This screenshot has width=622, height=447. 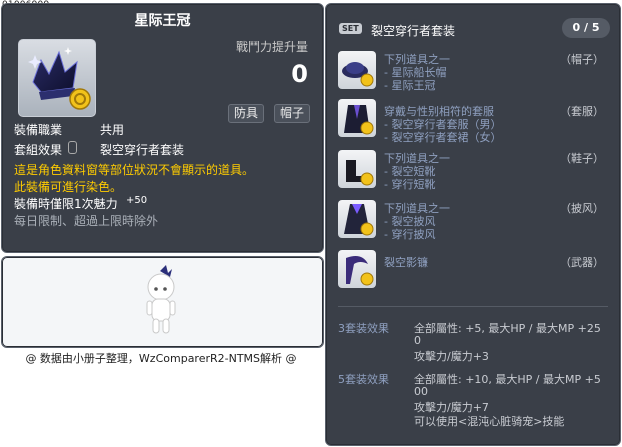 What do you see at coordinates (582, 111) in the screenshot?
I see `set-item-category: （套服）` at bounding box center [582, 111].